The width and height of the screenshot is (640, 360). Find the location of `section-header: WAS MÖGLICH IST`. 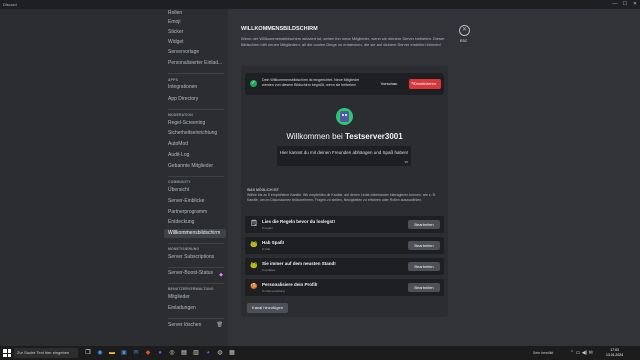

section-header: WAS MÖGLICH IST is located at coordinates (263, 190).